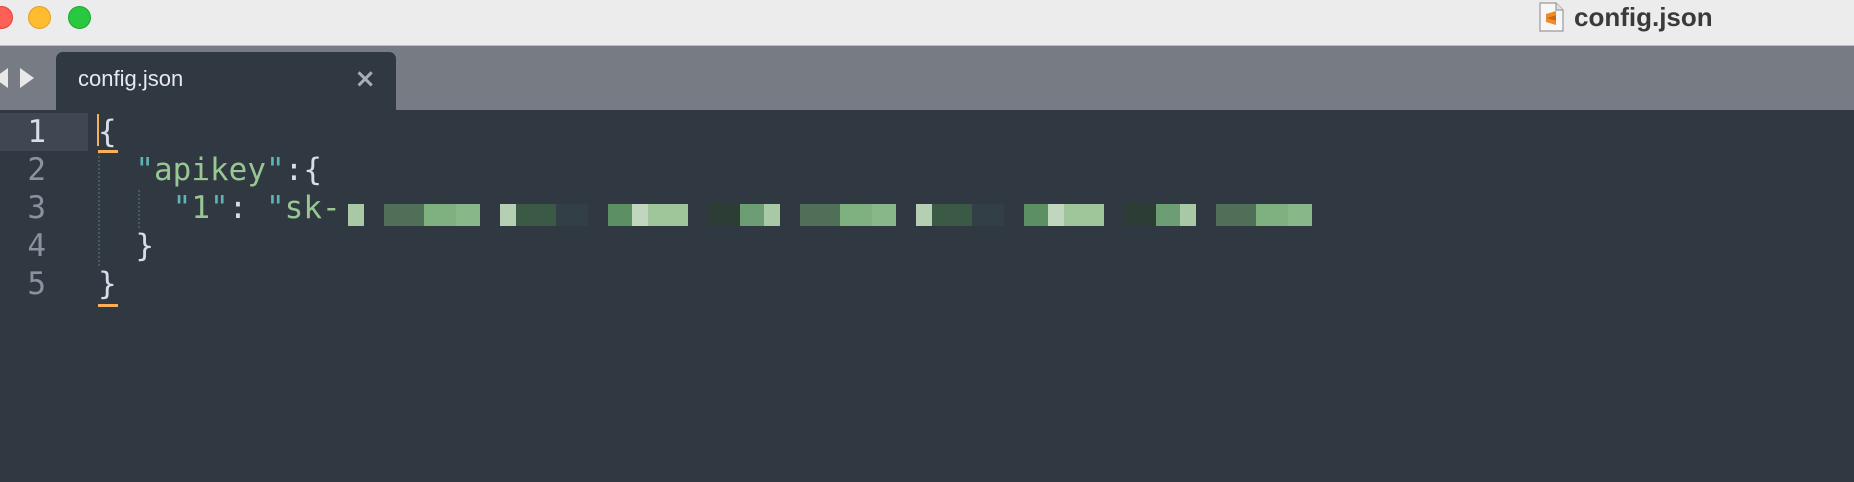  What do you see at coordinates (312, 208) in the screenshot?
I see `code-token: sk-` at bounding box center [312, 208].